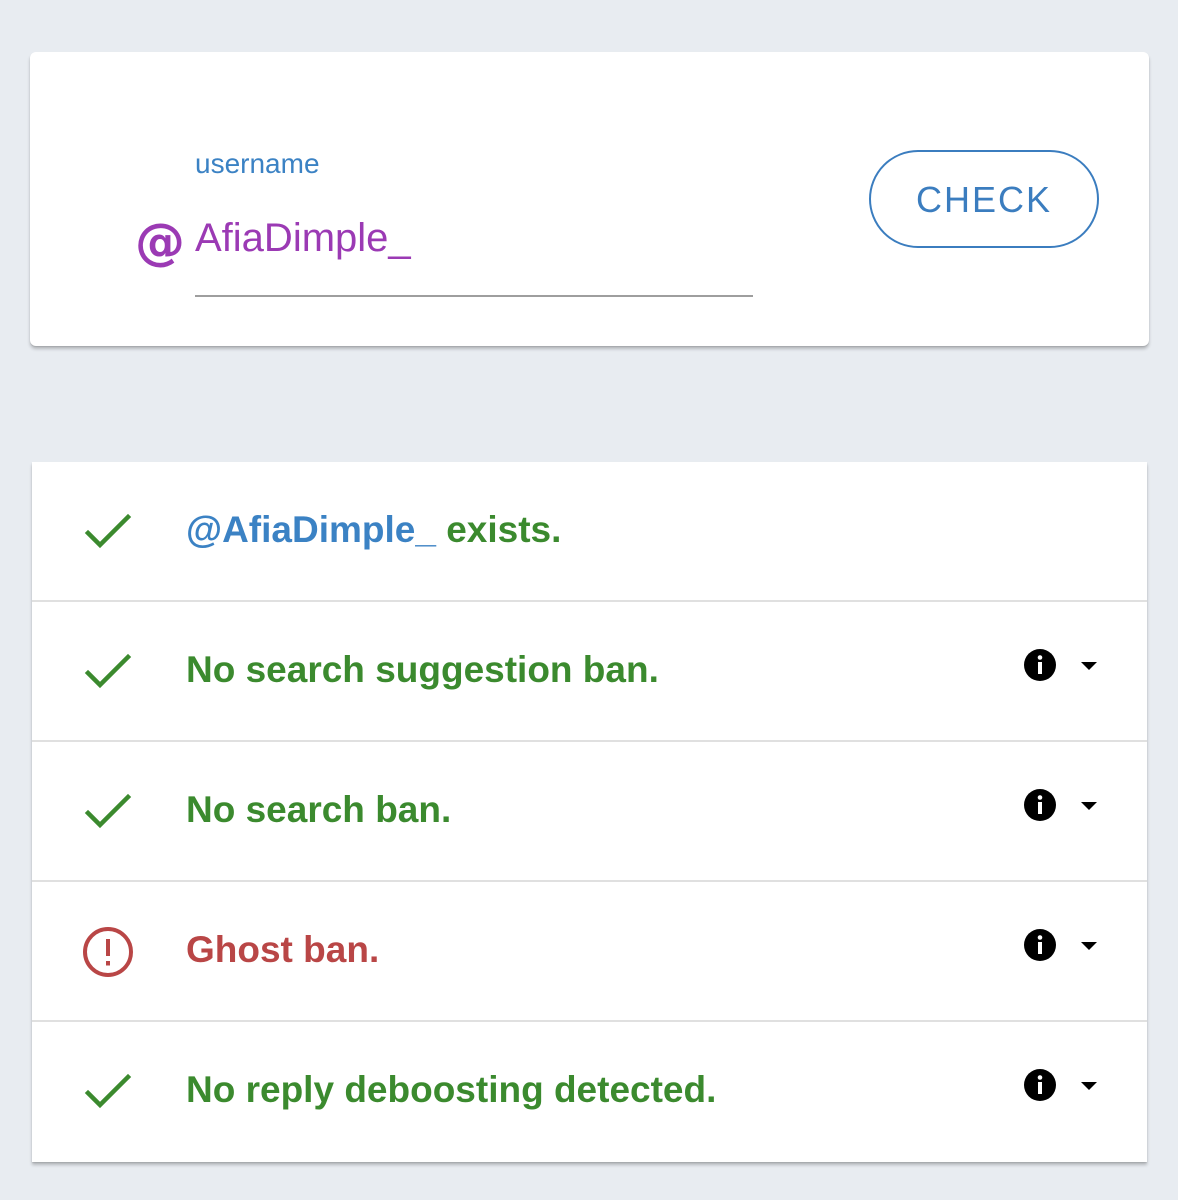  I want to click on username-input, so click(474, 238).